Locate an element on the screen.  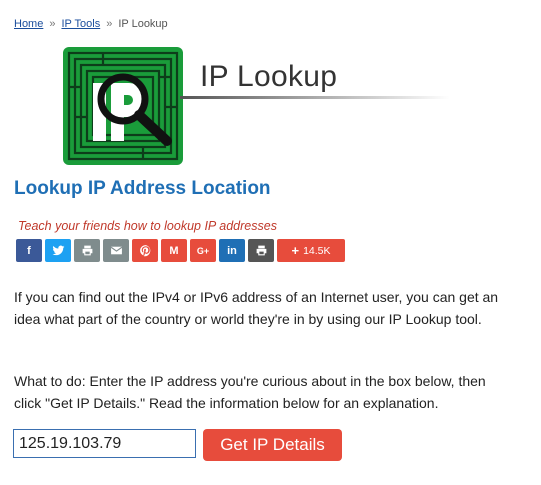
gmail-icon: M is located at coordinates (174, 250).